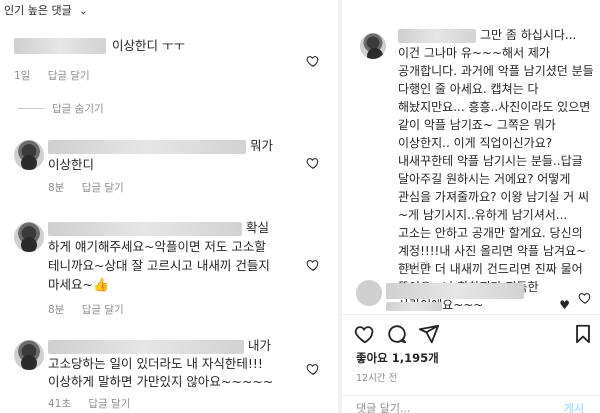  I want to click on replies-divider, so click(31, 108).